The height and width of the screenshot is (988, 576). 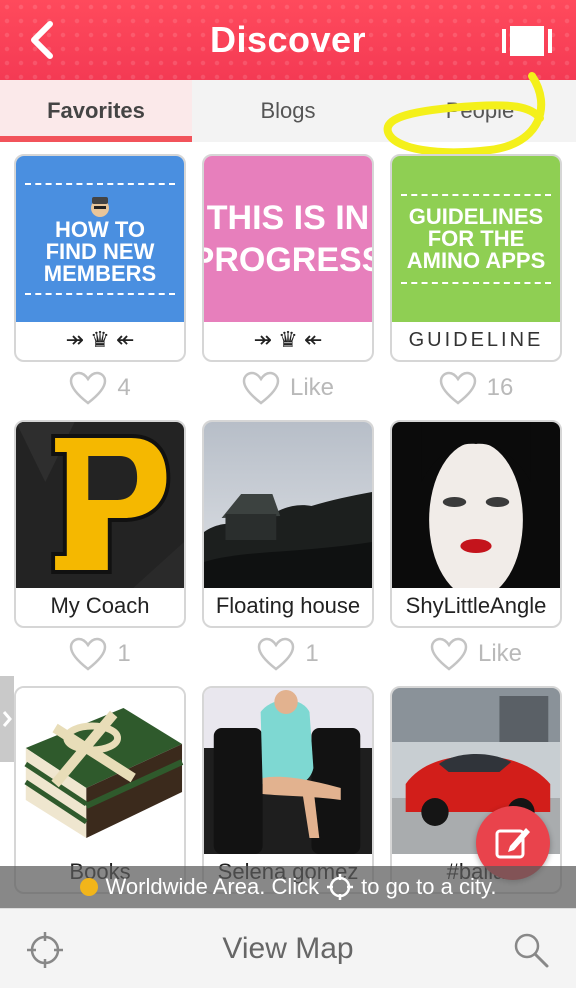 I want to click on view-map-button: View Map, so click(x=288, y=948).